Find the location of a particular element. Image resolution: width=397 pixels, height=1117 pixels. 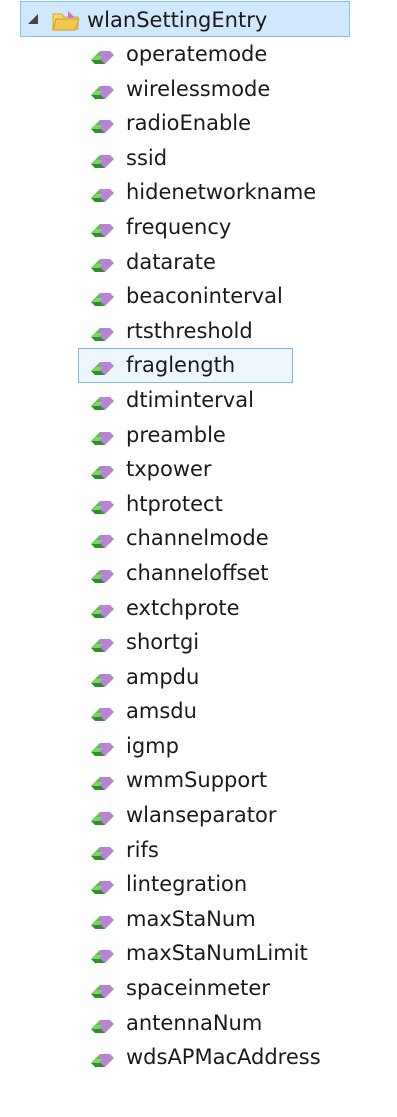

tree-item: extchprote is located at coordinates (198, 608).